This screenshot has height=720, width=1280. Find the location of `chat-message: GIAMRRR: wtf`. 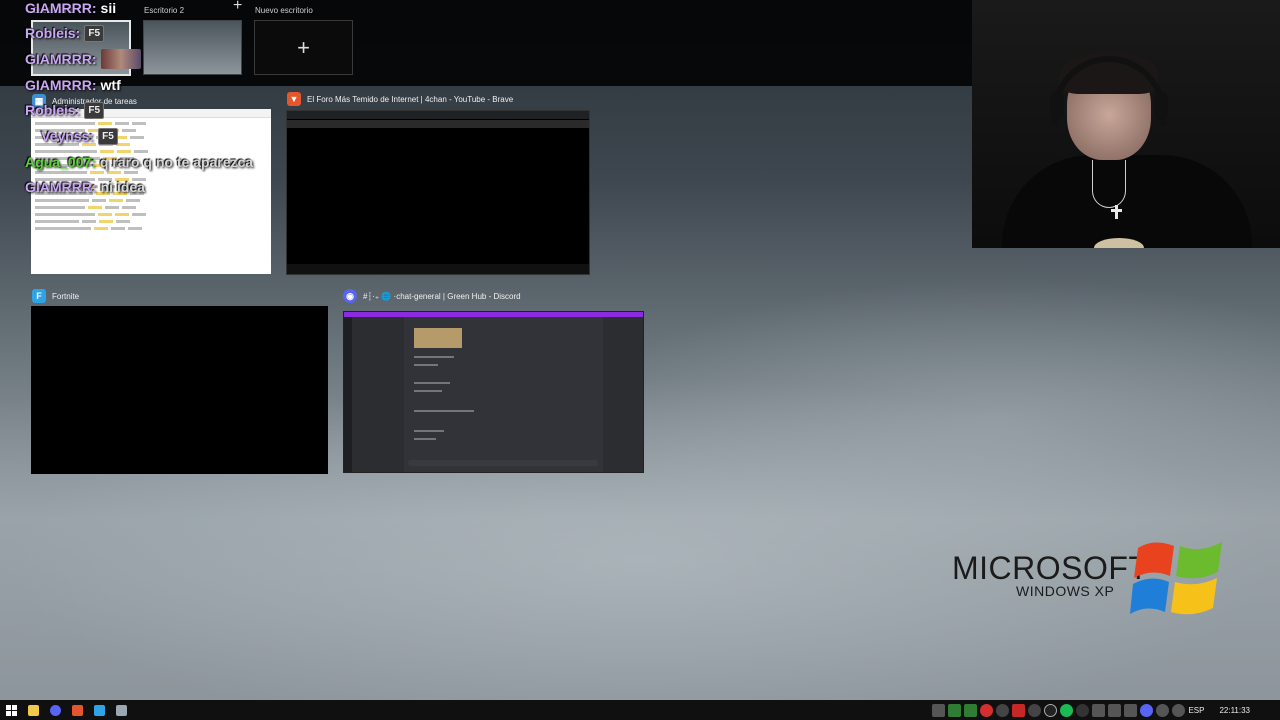

chat-message: GIAMRRR: wtf is located at coordinates (139, 84).